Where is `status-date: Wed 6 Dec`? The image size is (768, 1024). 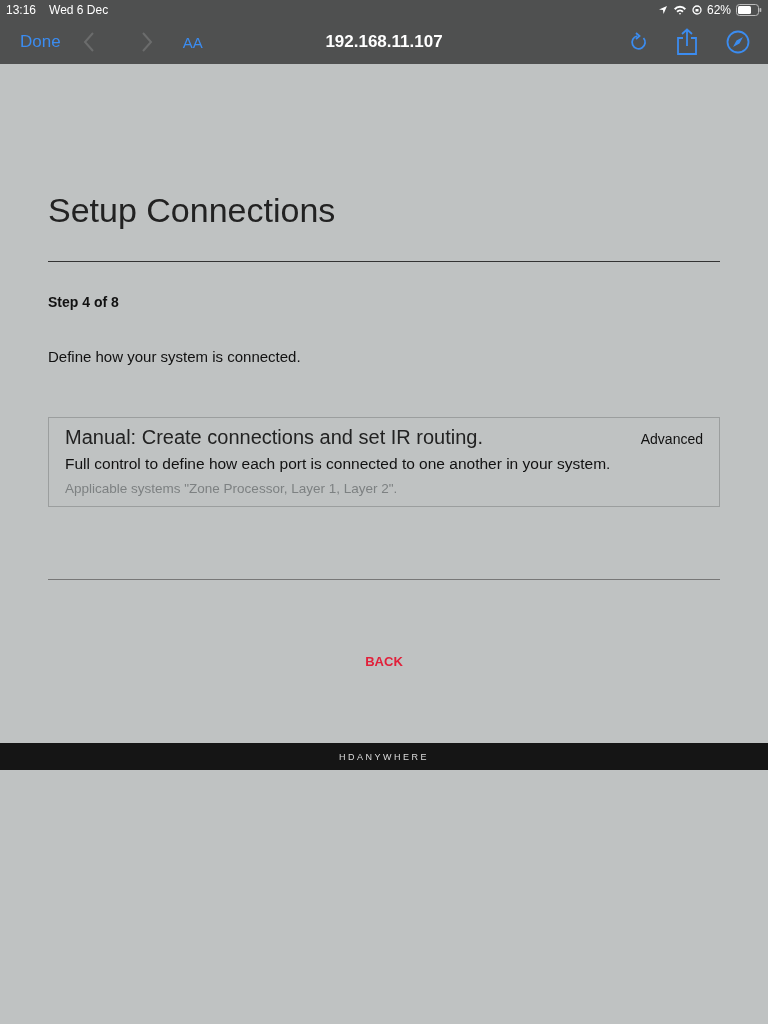
status-date: Wed 6 Dec is located at coordinates (79, 10).